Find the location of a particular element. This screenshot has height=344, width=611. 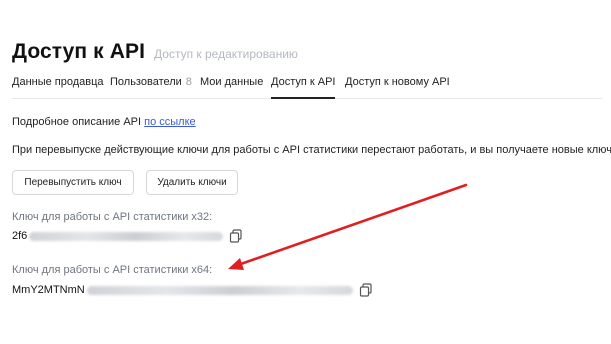

key-x32-value: 2f6 is located at coordinates (20, 236).